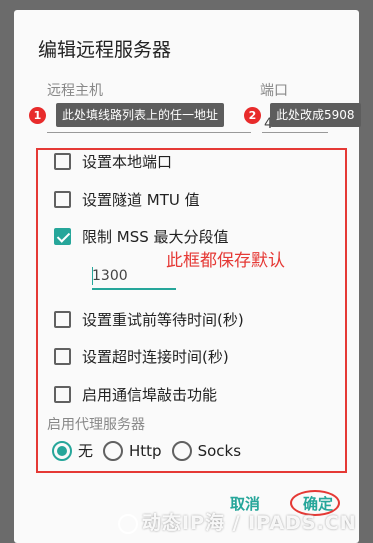 The image size is (373, 543). I want to click on proxy-radio-group: 无 Http Socks, so click(151, 450).